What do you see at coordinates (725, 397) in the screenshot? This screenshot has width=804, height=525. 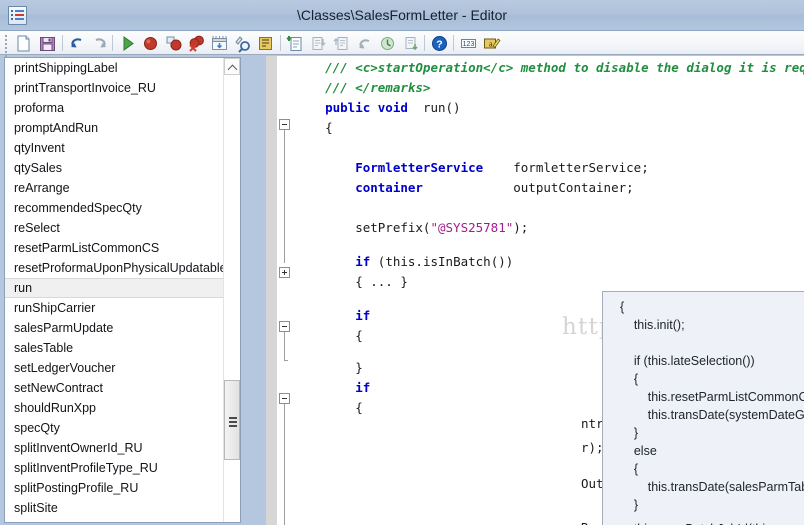 I see `popup-code-line: this.resetParmListCommonCS();` at bounding box center [725, 397].